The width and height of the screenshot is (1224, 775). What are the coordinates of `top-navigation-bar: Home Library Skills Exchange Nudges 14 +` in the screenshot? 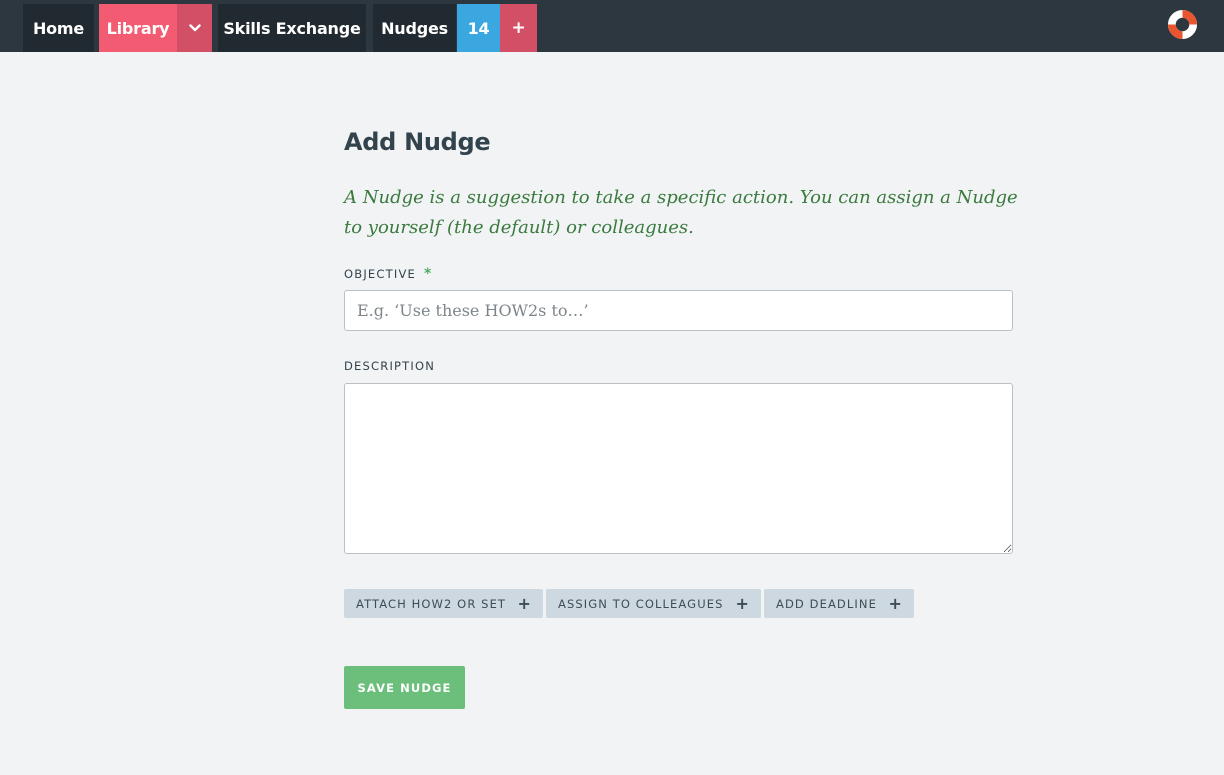 It's located at (612, 26).